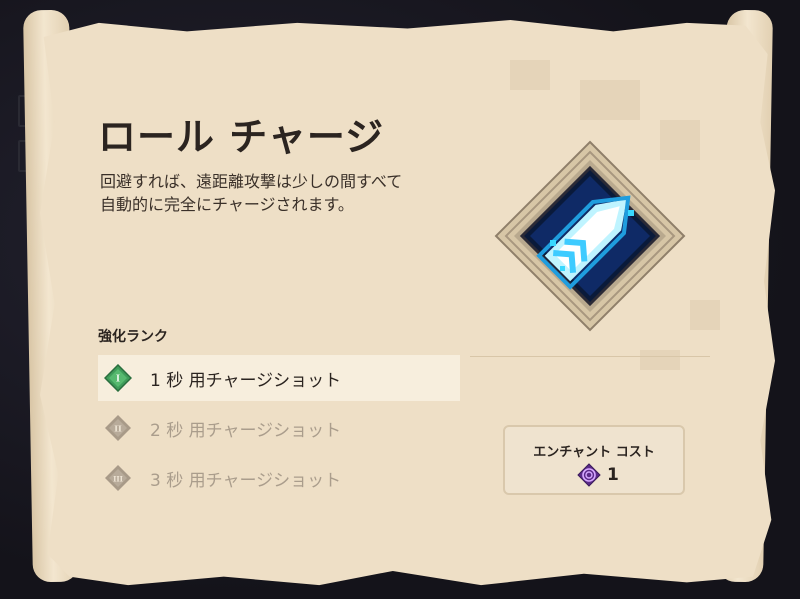 Image resolution: width=800 pixels, height=599 pixels. I want to click on rank-gem-icon: III, so click(118, 478).